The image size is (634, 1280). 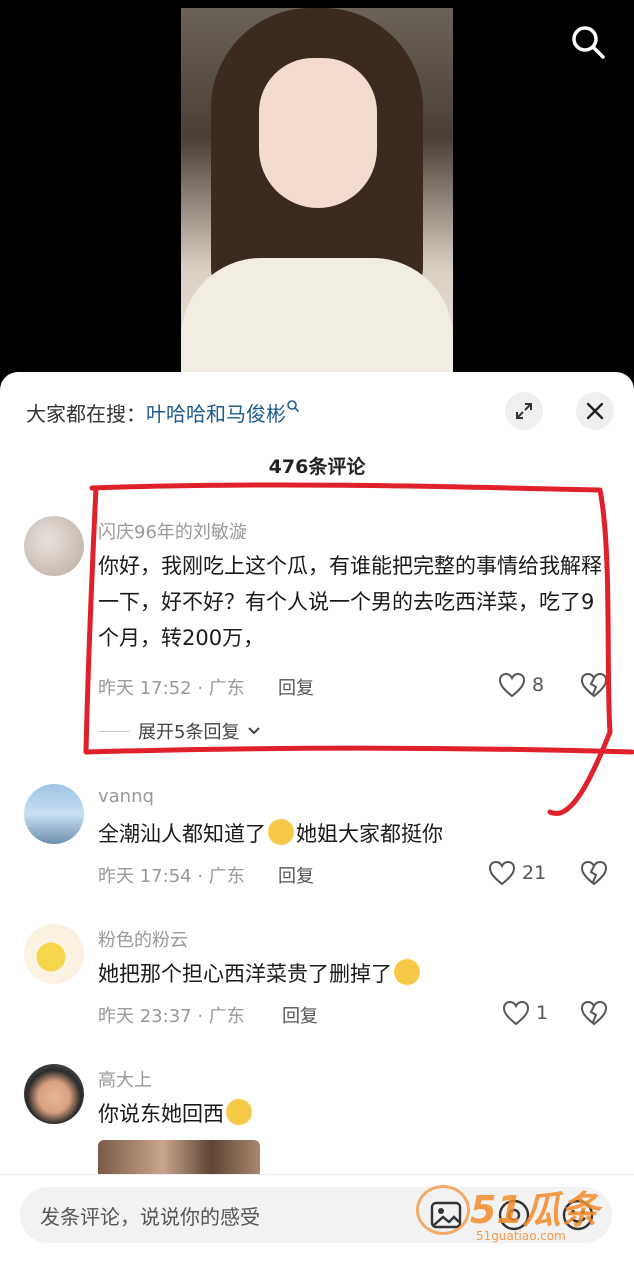 What do you see at coordinates (407, 972) in the screenshot?
I see `laughing-crying-emoji-icon` at bounding box center [407, 972].